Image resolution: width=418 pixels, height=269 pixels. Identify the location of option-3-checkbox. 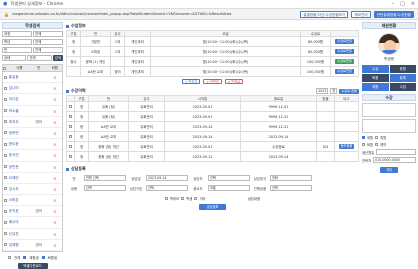
(363, 144).